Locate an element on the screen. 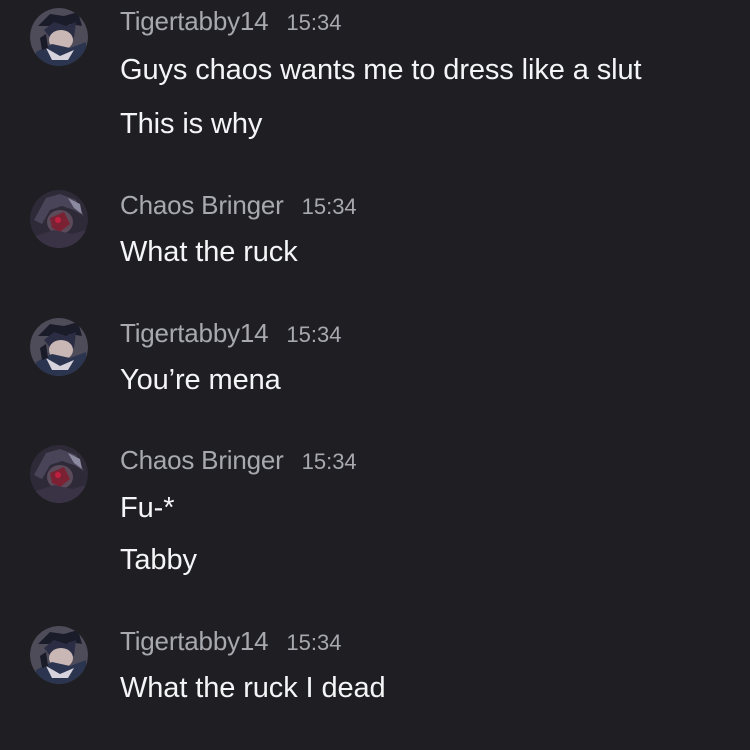 The height and width of the screenshot is (750, 750). message-text: You’re mena is located at coordinates (200, 380).